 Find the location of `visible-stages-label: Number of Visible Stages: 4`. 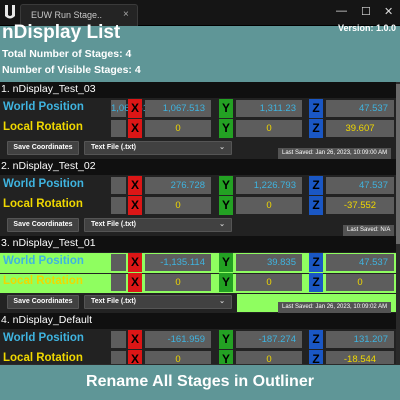

visible-stages-label: Number of Visible Stages: 4 is located at coordinates (71, 70).